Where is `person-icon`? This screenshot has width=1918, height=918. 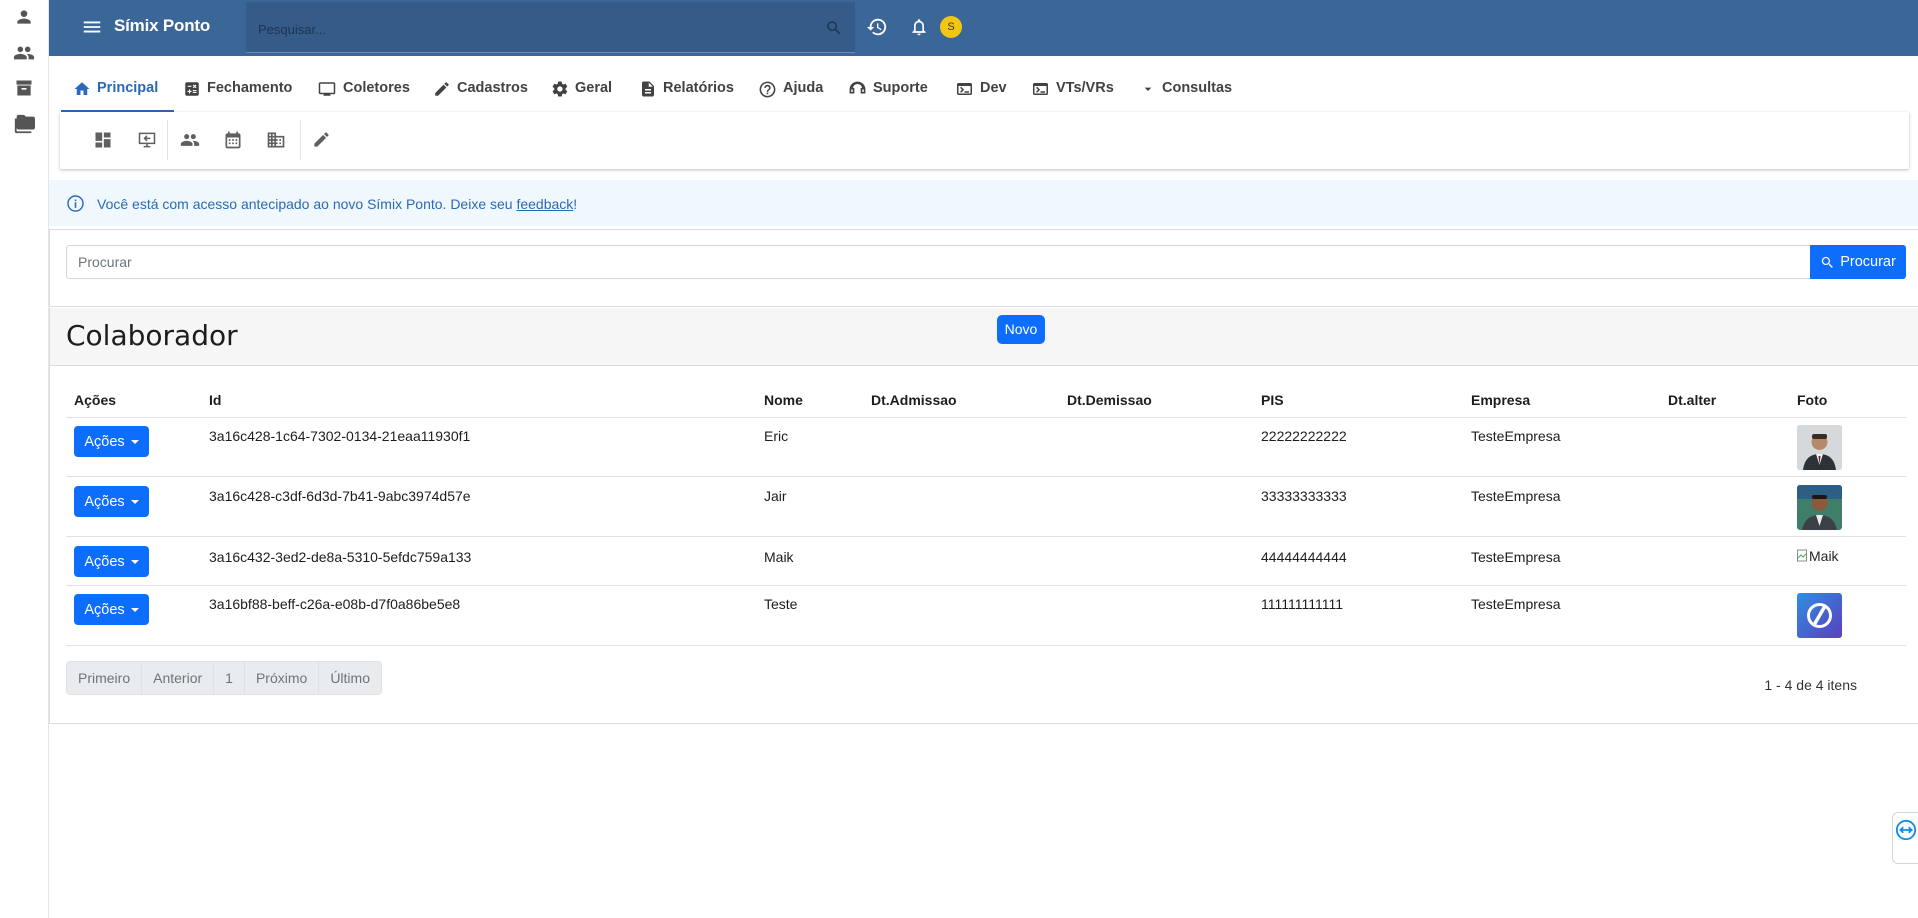
person-icon is located at coordinates (24, 17).